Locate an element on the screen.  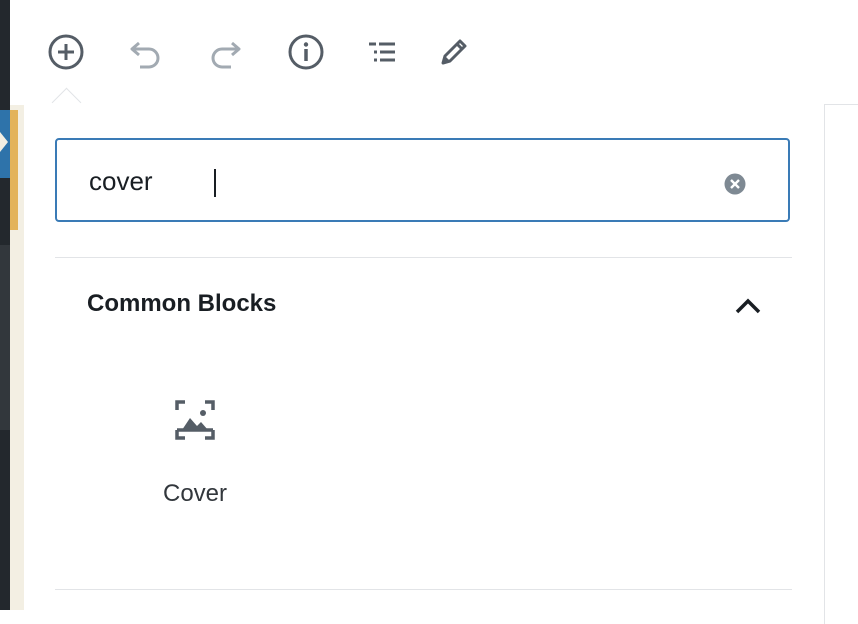
panel-toggle-button is located at coordinates (748, 306).